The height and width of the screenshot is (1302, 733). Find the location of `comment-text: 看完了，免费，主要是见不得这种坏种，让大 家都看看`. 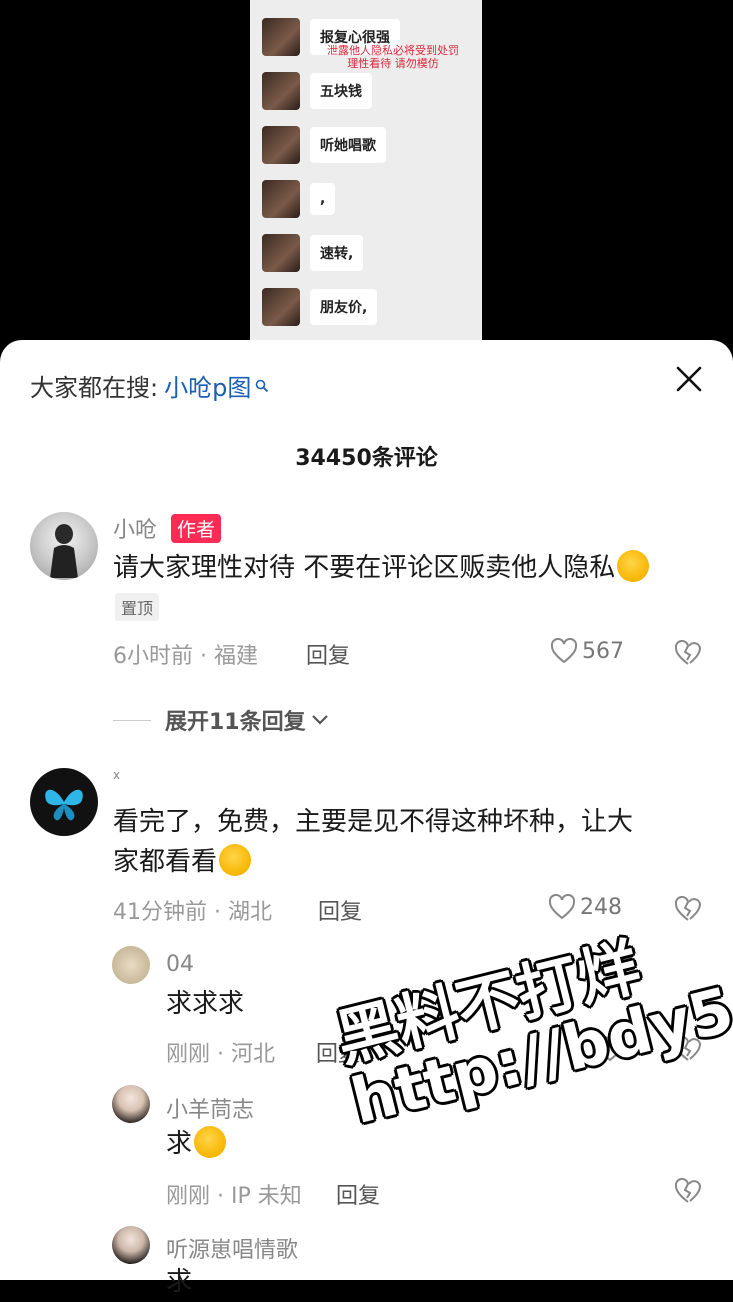

comment-text: 看完了，免费，主要是见不得这种坏种，让大 家都看看 is located at coordinates (403, 842).